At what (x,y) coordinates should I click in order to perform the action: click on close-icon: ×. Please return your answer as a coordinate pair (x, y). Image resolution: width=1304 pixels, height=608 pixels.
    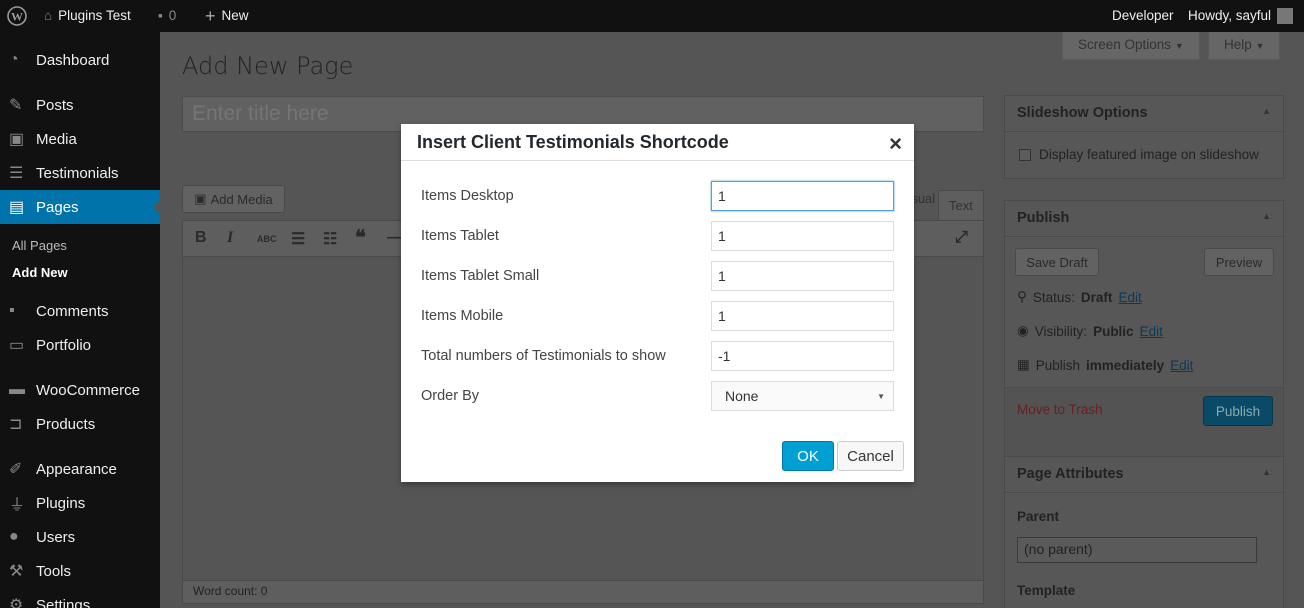
    Looking at the image, I should click on (895, 144).